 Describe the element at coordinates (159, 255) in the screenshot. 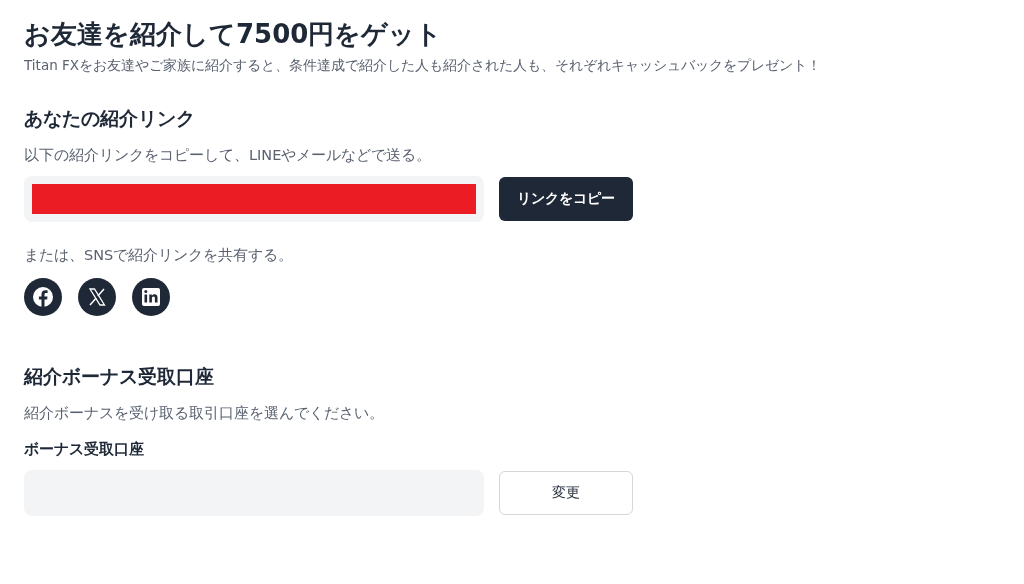

I see `share-text: または、SNSで紹介リンクを共有する。` at that location.